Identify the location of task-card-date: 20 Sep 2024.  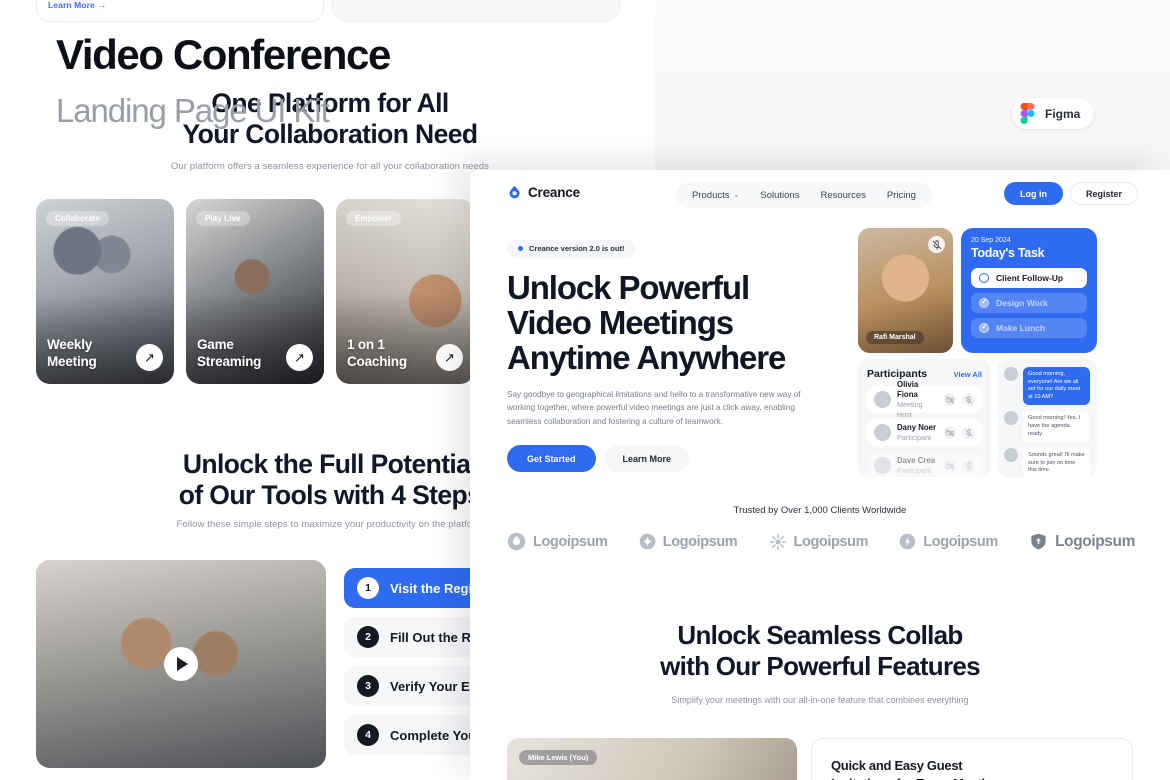
(991, 240).